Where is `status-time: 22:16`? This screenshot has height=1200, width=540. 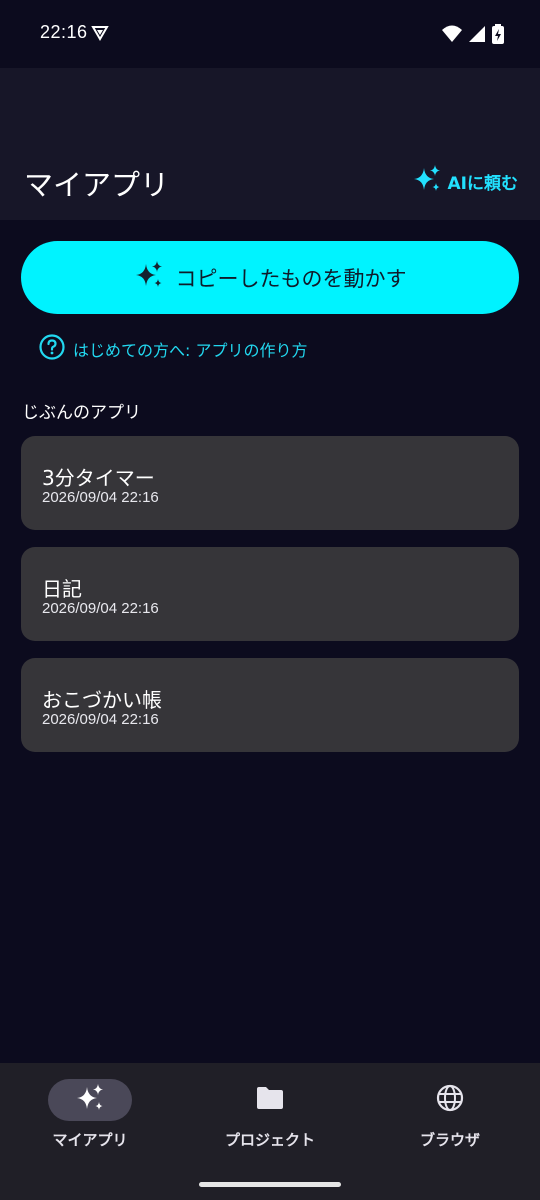 status-time: 22:16 is located at coordinates (64, 32).